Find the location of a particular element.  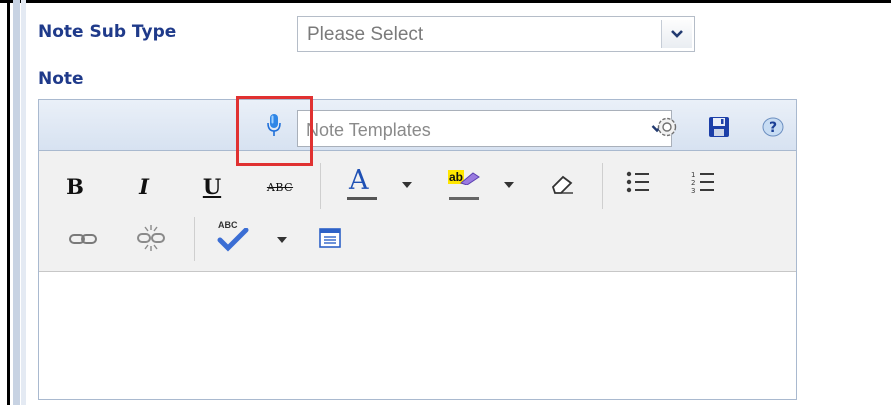

editor-header: Note Templates ? is located at coordinates (417, 125).